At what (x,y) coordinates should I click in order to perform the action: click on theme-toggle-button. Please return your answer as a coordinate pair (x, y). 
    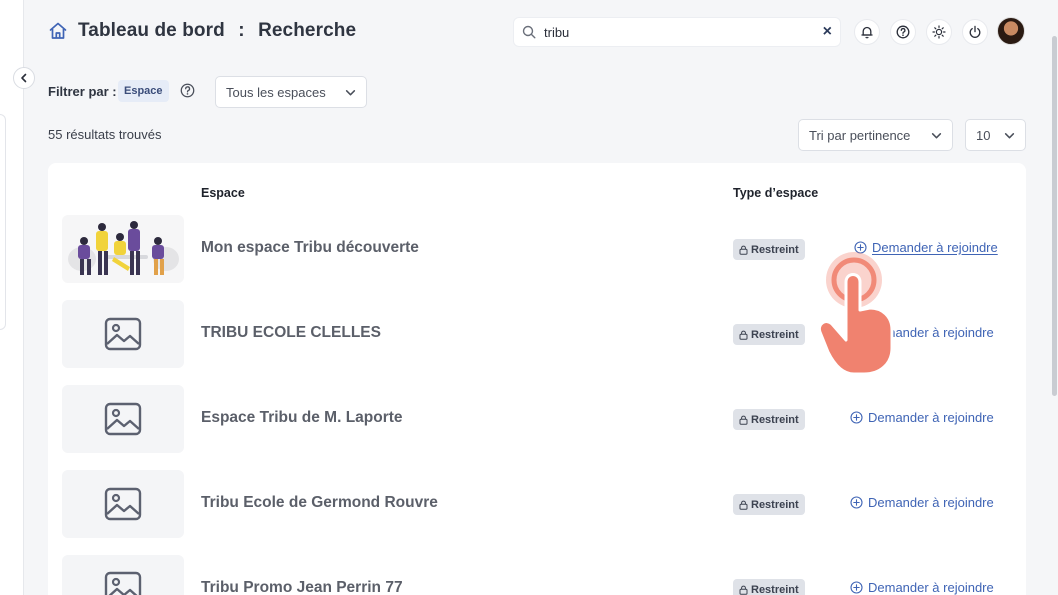
    Looking at the image, I should click on (939, 32).